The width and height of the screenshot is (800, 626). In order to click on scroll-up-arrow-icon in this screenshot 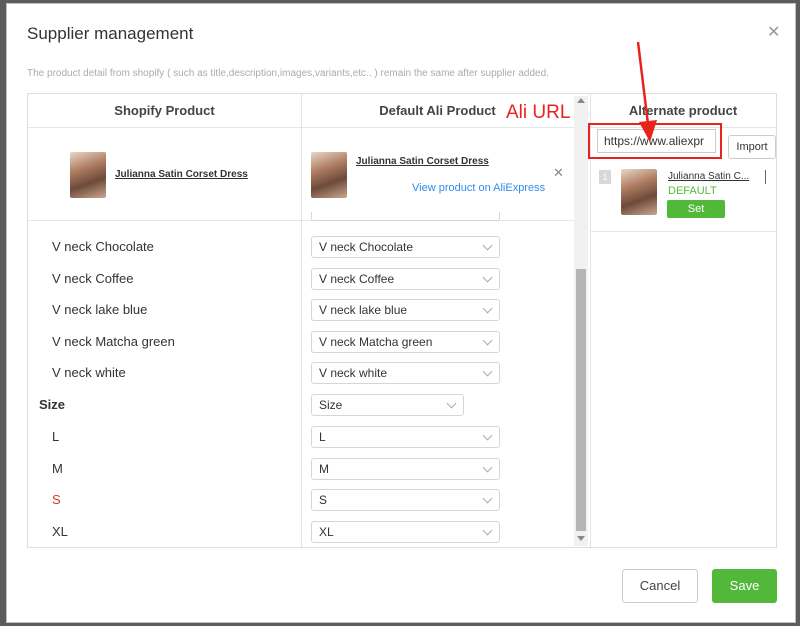, I will do `click(581, 100)`.